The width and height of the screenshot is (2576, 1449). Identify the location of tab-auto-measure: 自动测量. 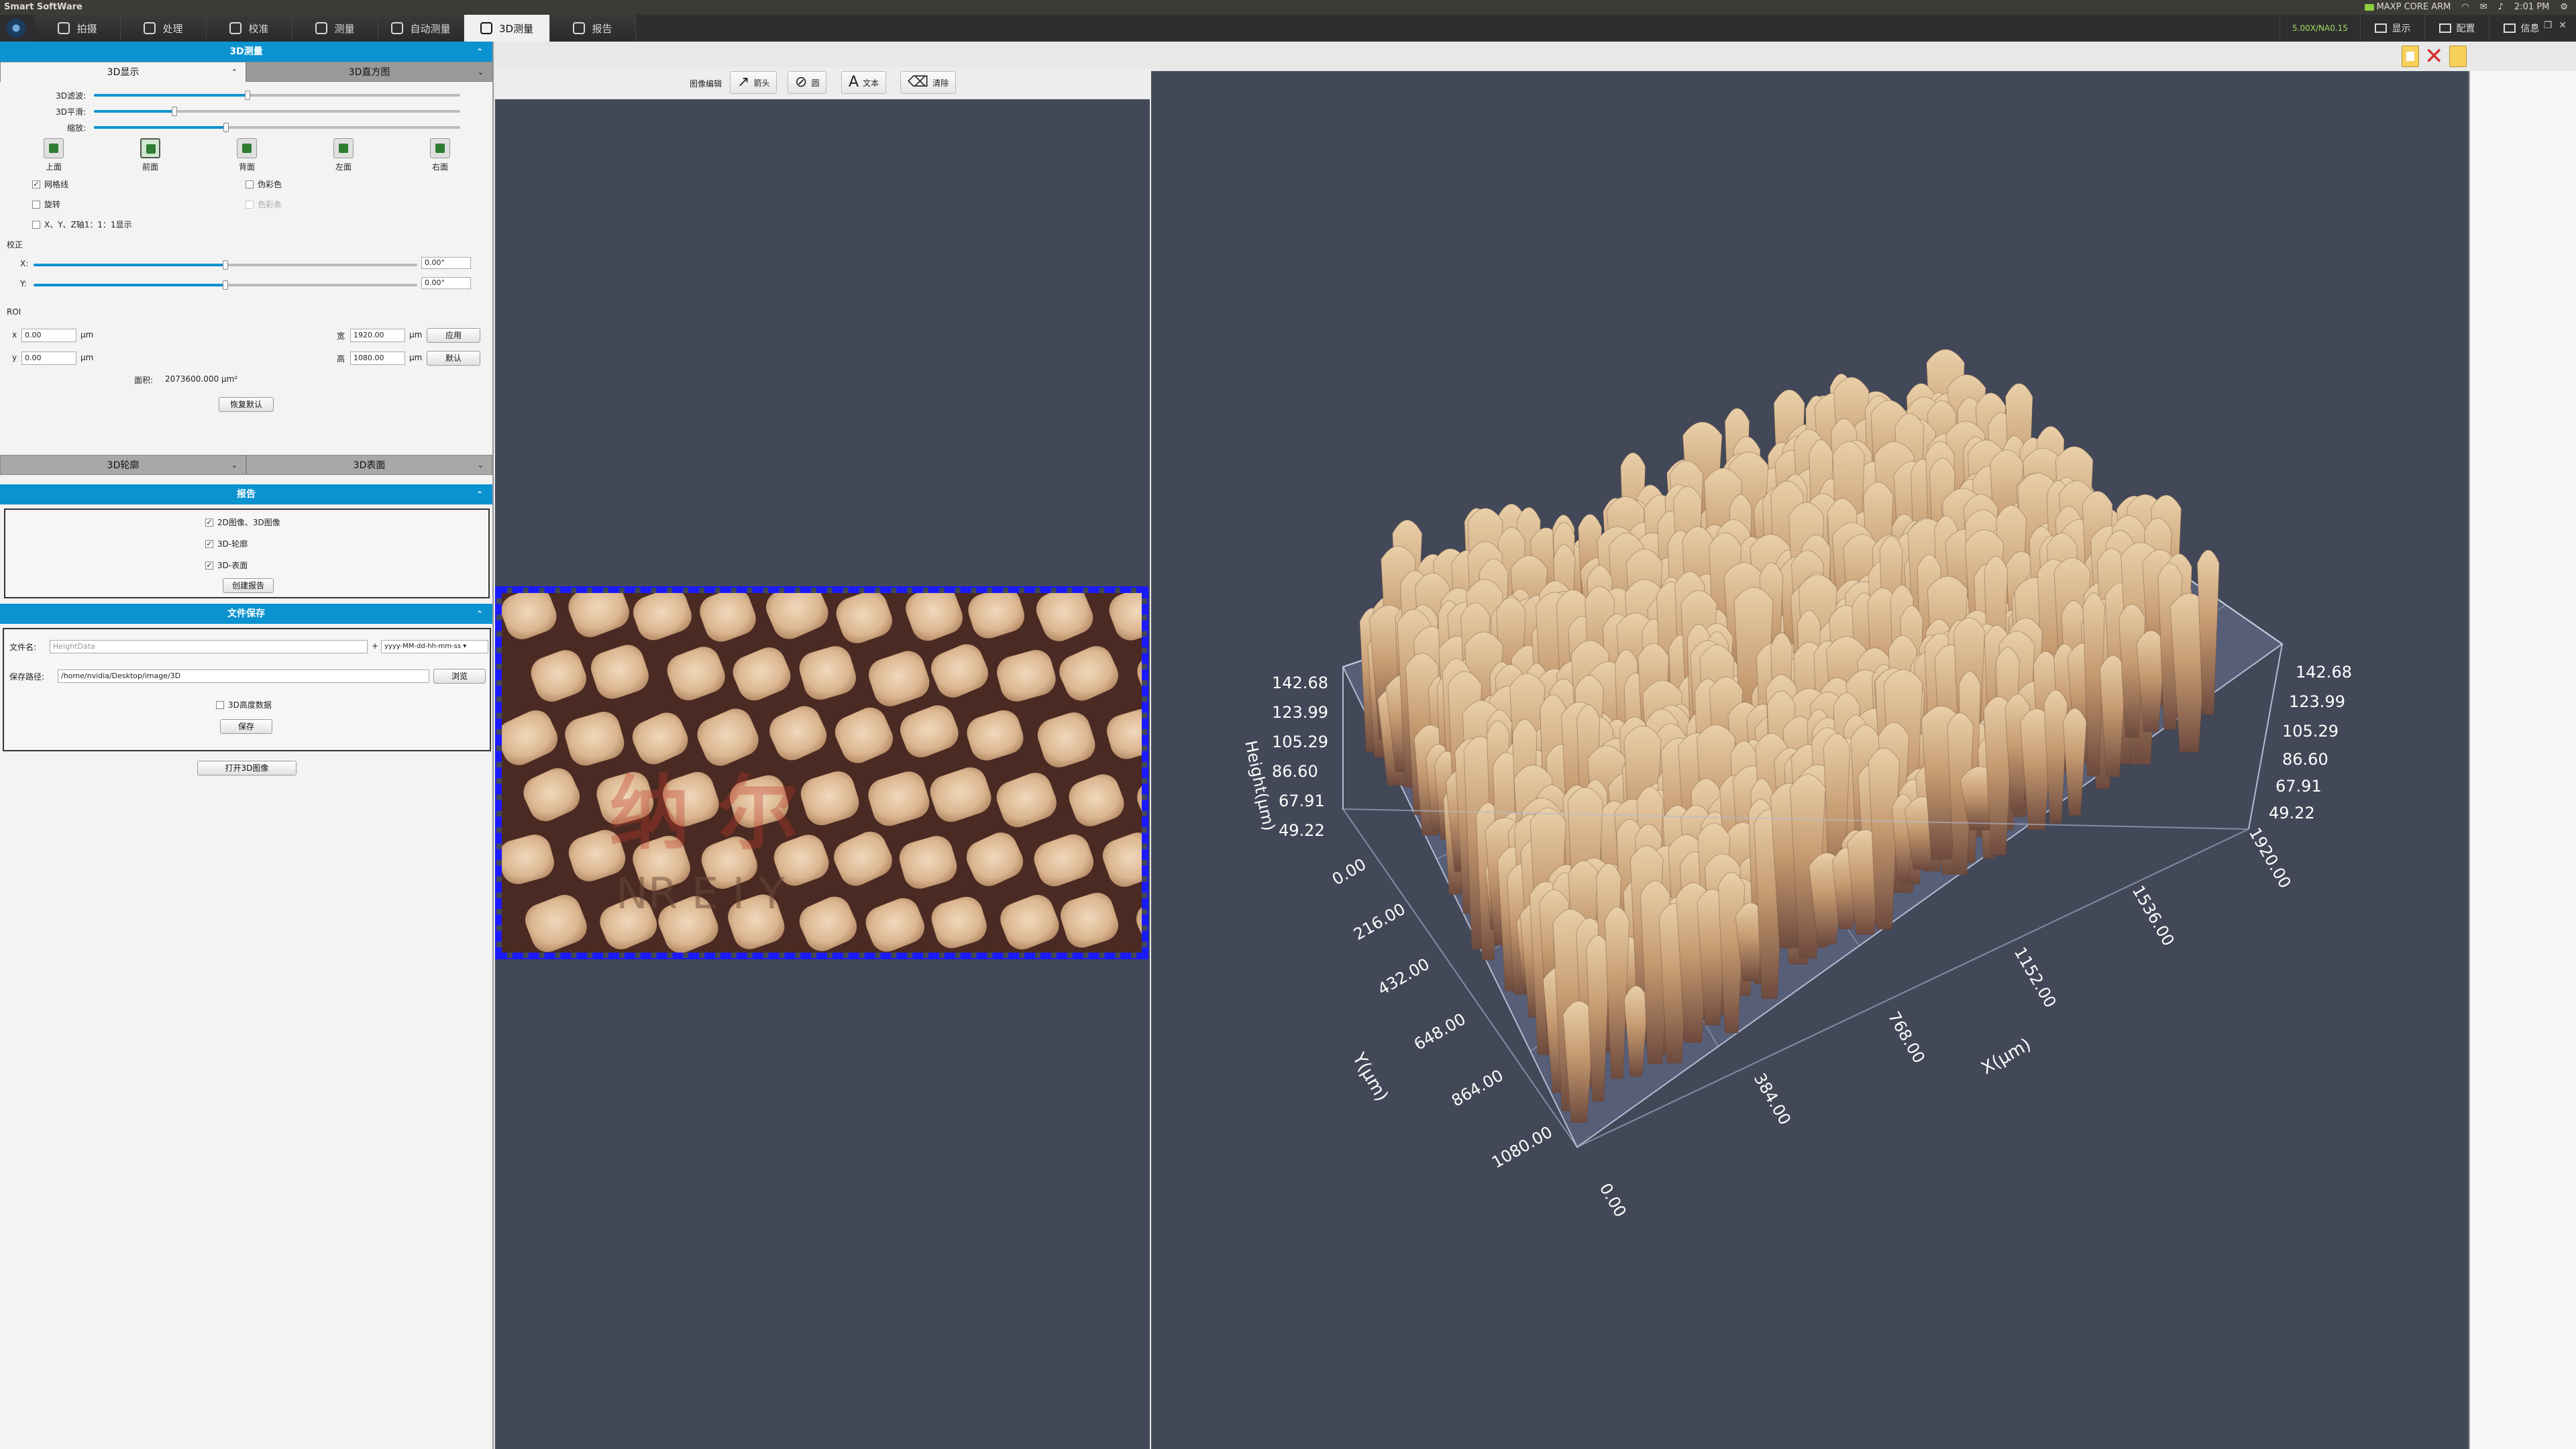
(421, 28).